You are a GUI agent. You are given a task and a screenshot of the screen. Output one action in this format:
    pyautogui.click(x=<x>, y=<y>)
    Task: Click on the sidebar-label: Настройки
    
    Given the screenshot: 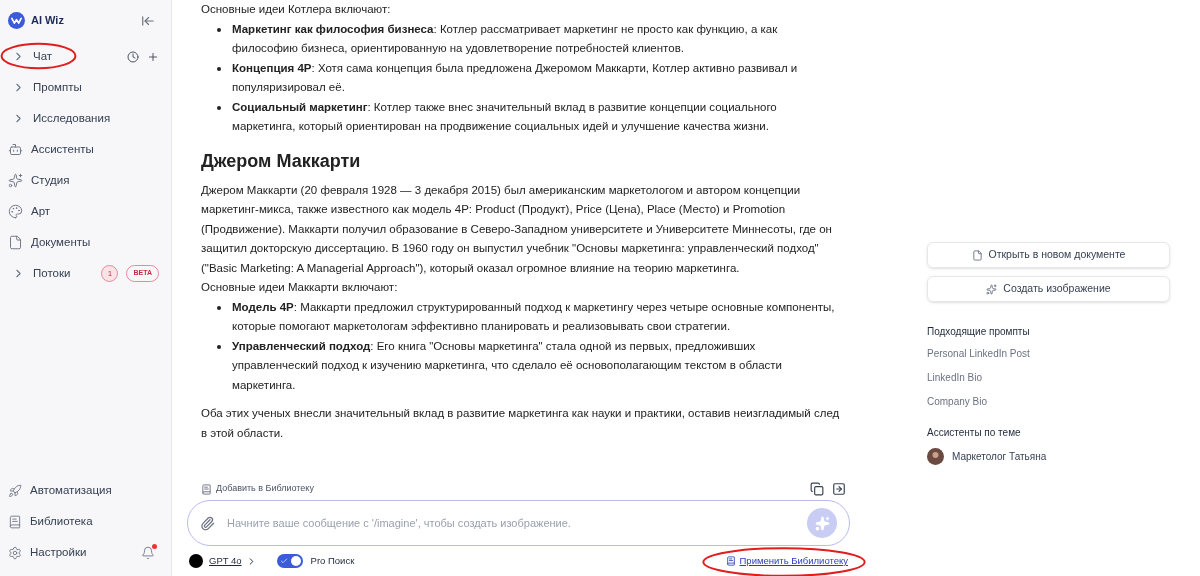 What is the action you would take?
    pyautogui.click(x=58, y=552)
    